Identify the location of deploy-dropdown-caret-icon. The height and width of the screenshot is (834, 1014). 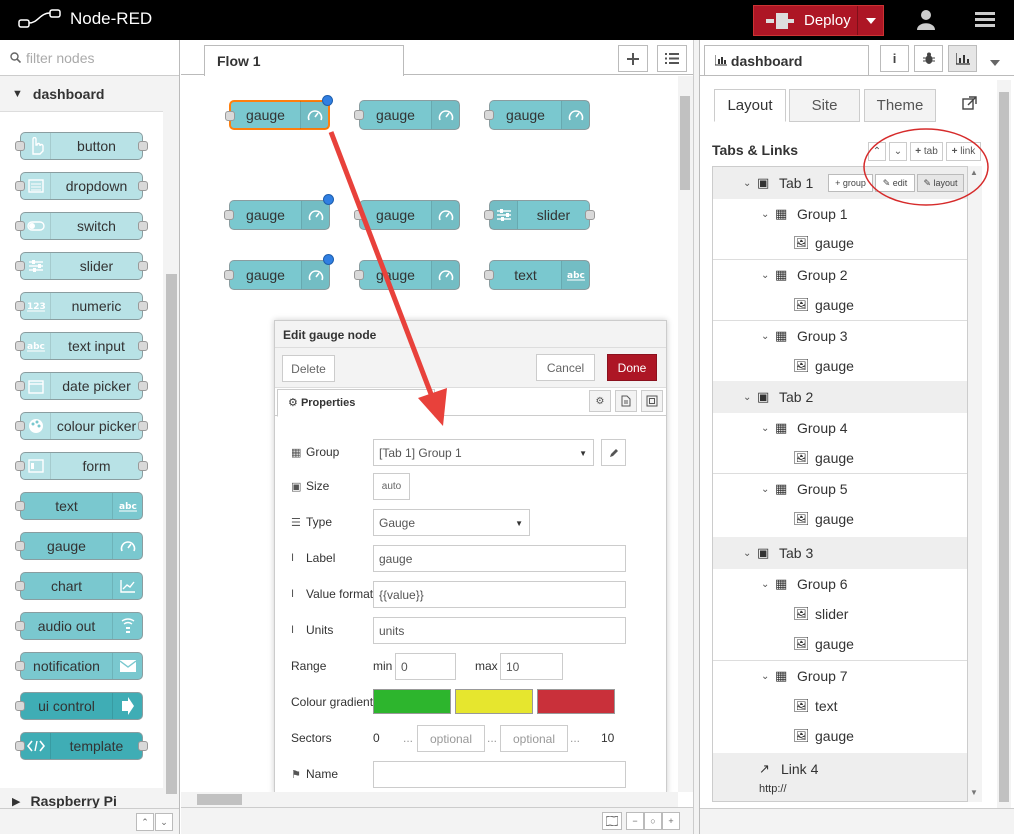
(870, 20).